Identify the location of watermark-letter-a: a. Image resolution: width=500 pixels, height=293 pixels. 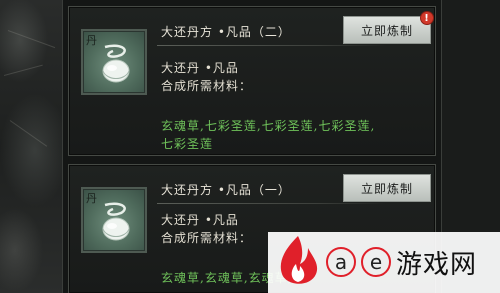
(341, 262).